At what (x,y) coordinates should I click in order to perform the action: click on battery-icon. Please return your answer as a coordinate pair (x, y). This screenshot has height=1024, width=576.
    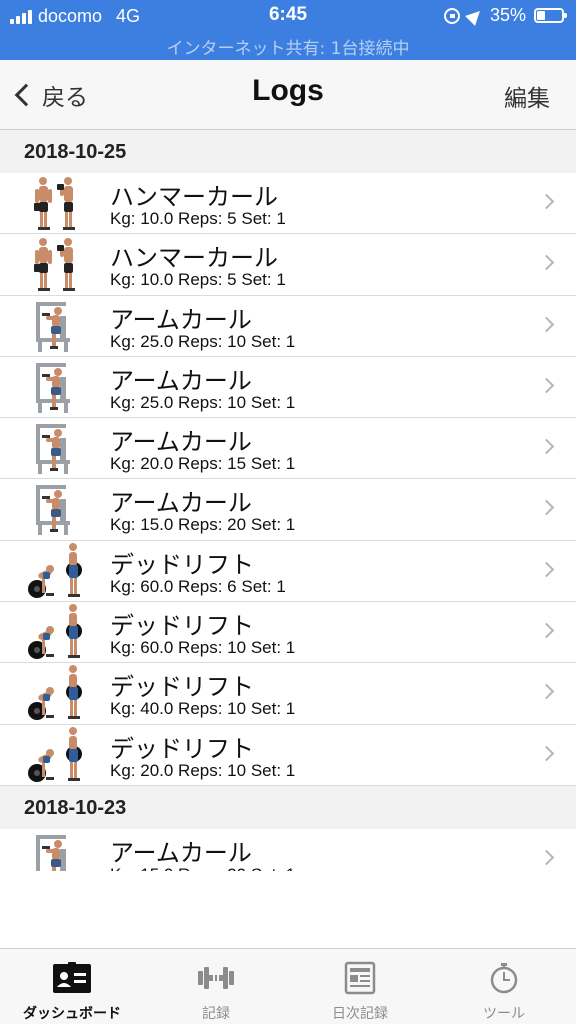
    Looking at the image, I should click on (550, 15).